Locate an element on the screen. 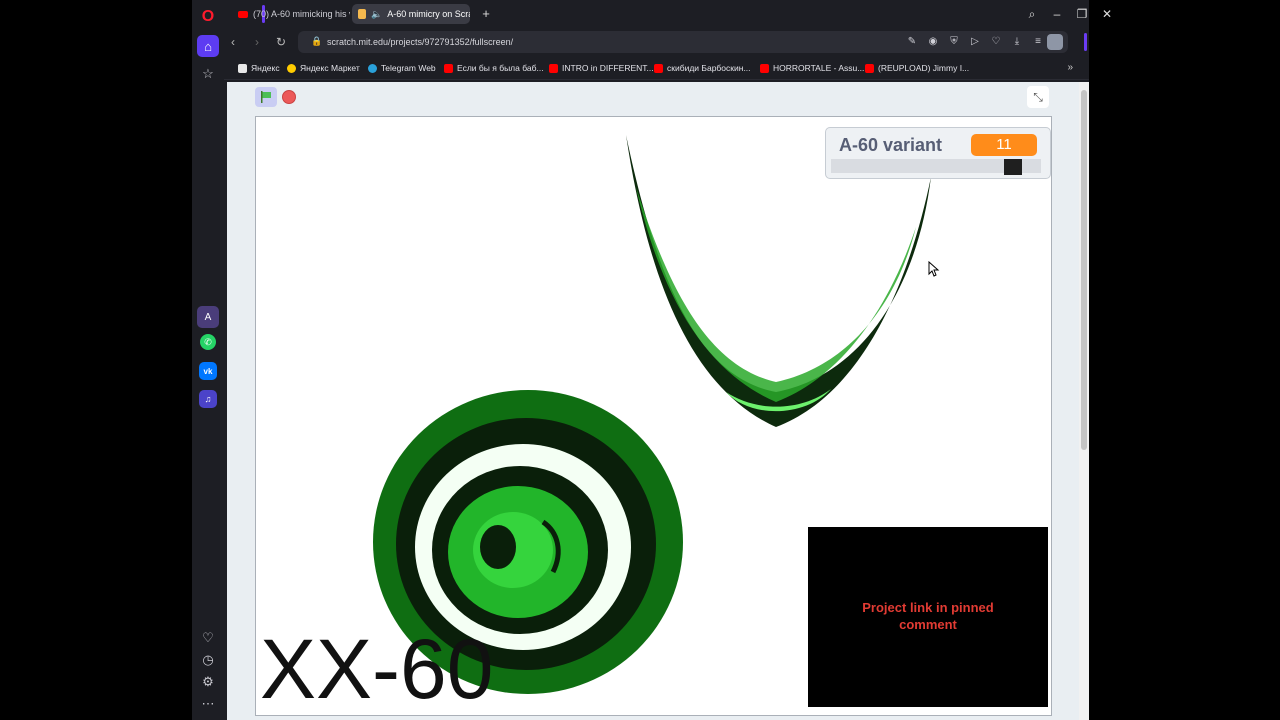 The height and width of the screenshot is (720, 1280). more-icon: ⋯ is located at coordinates (208, 704).